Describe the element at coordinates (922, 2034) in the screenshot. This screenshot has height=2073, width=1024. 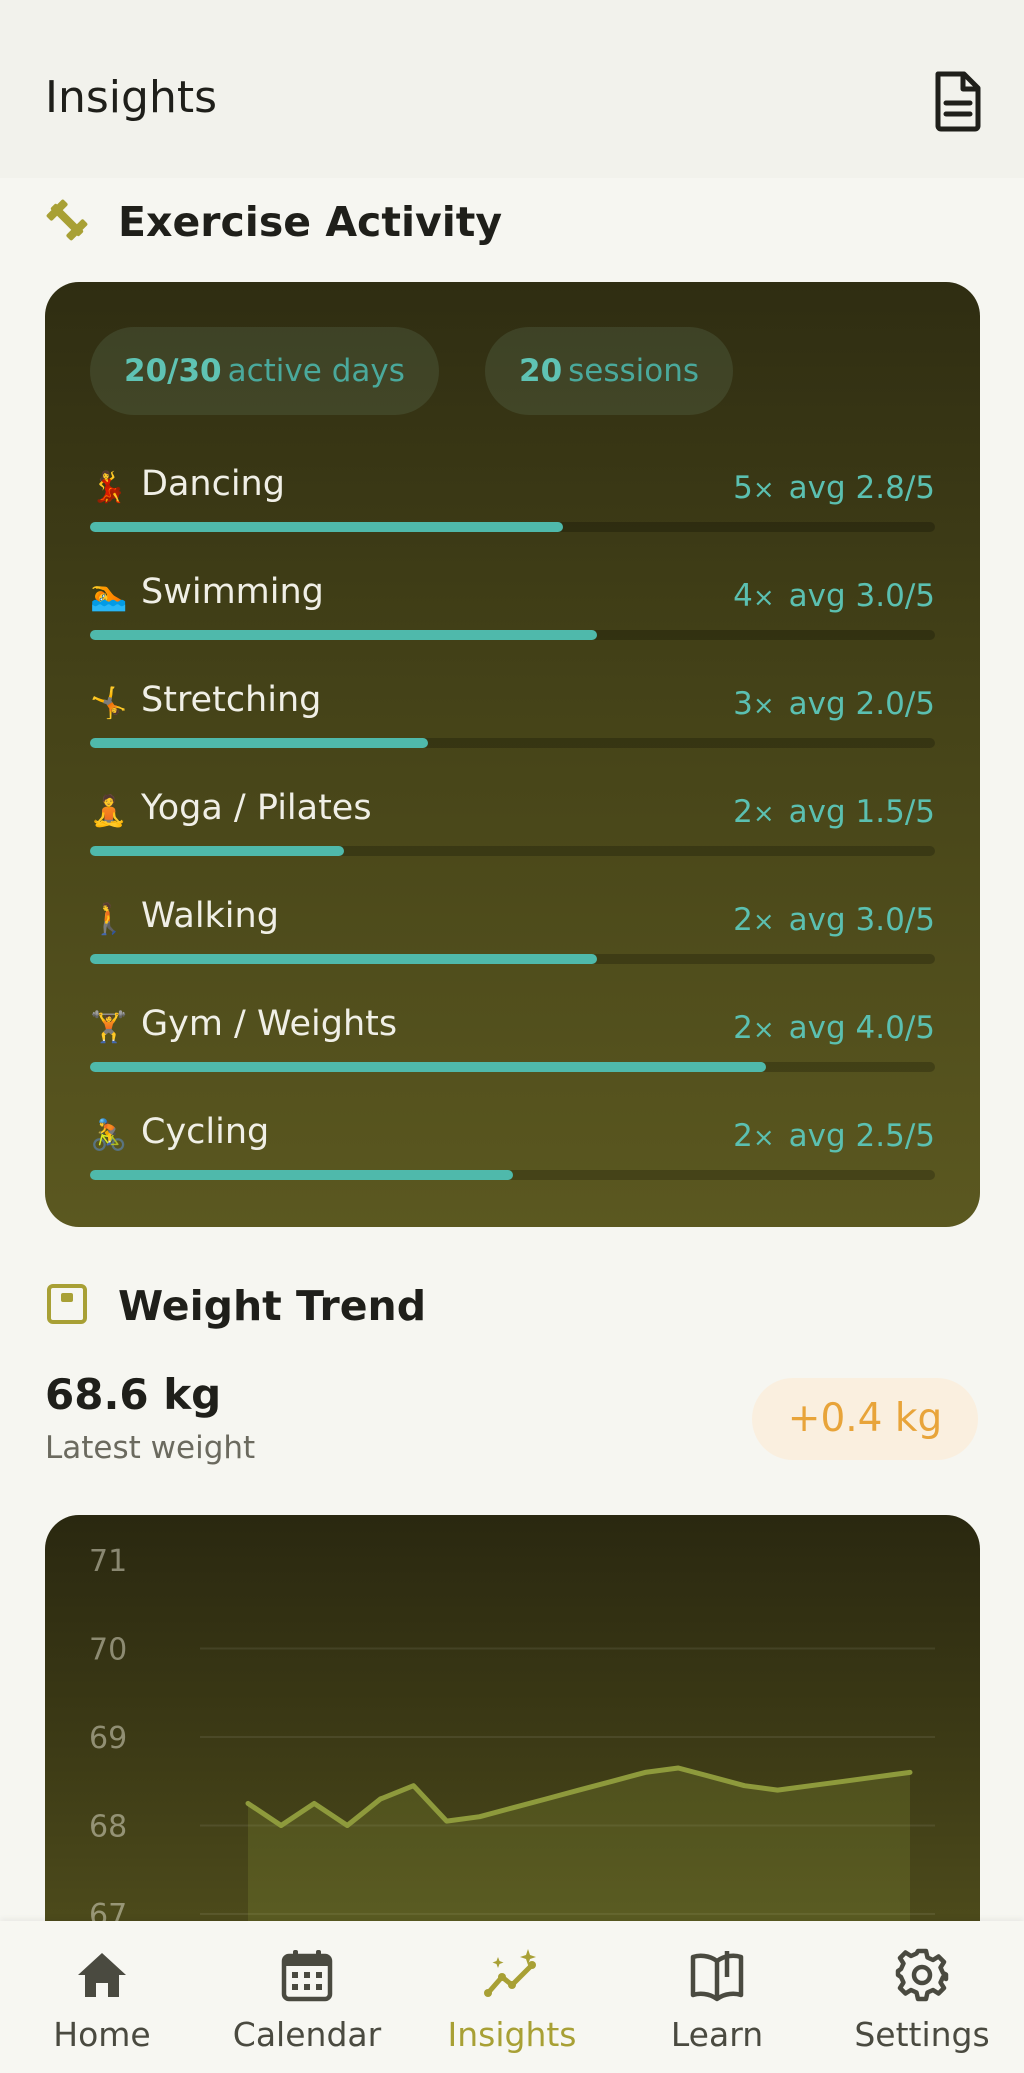
I see `nav-settings-label: Settings` at that location.